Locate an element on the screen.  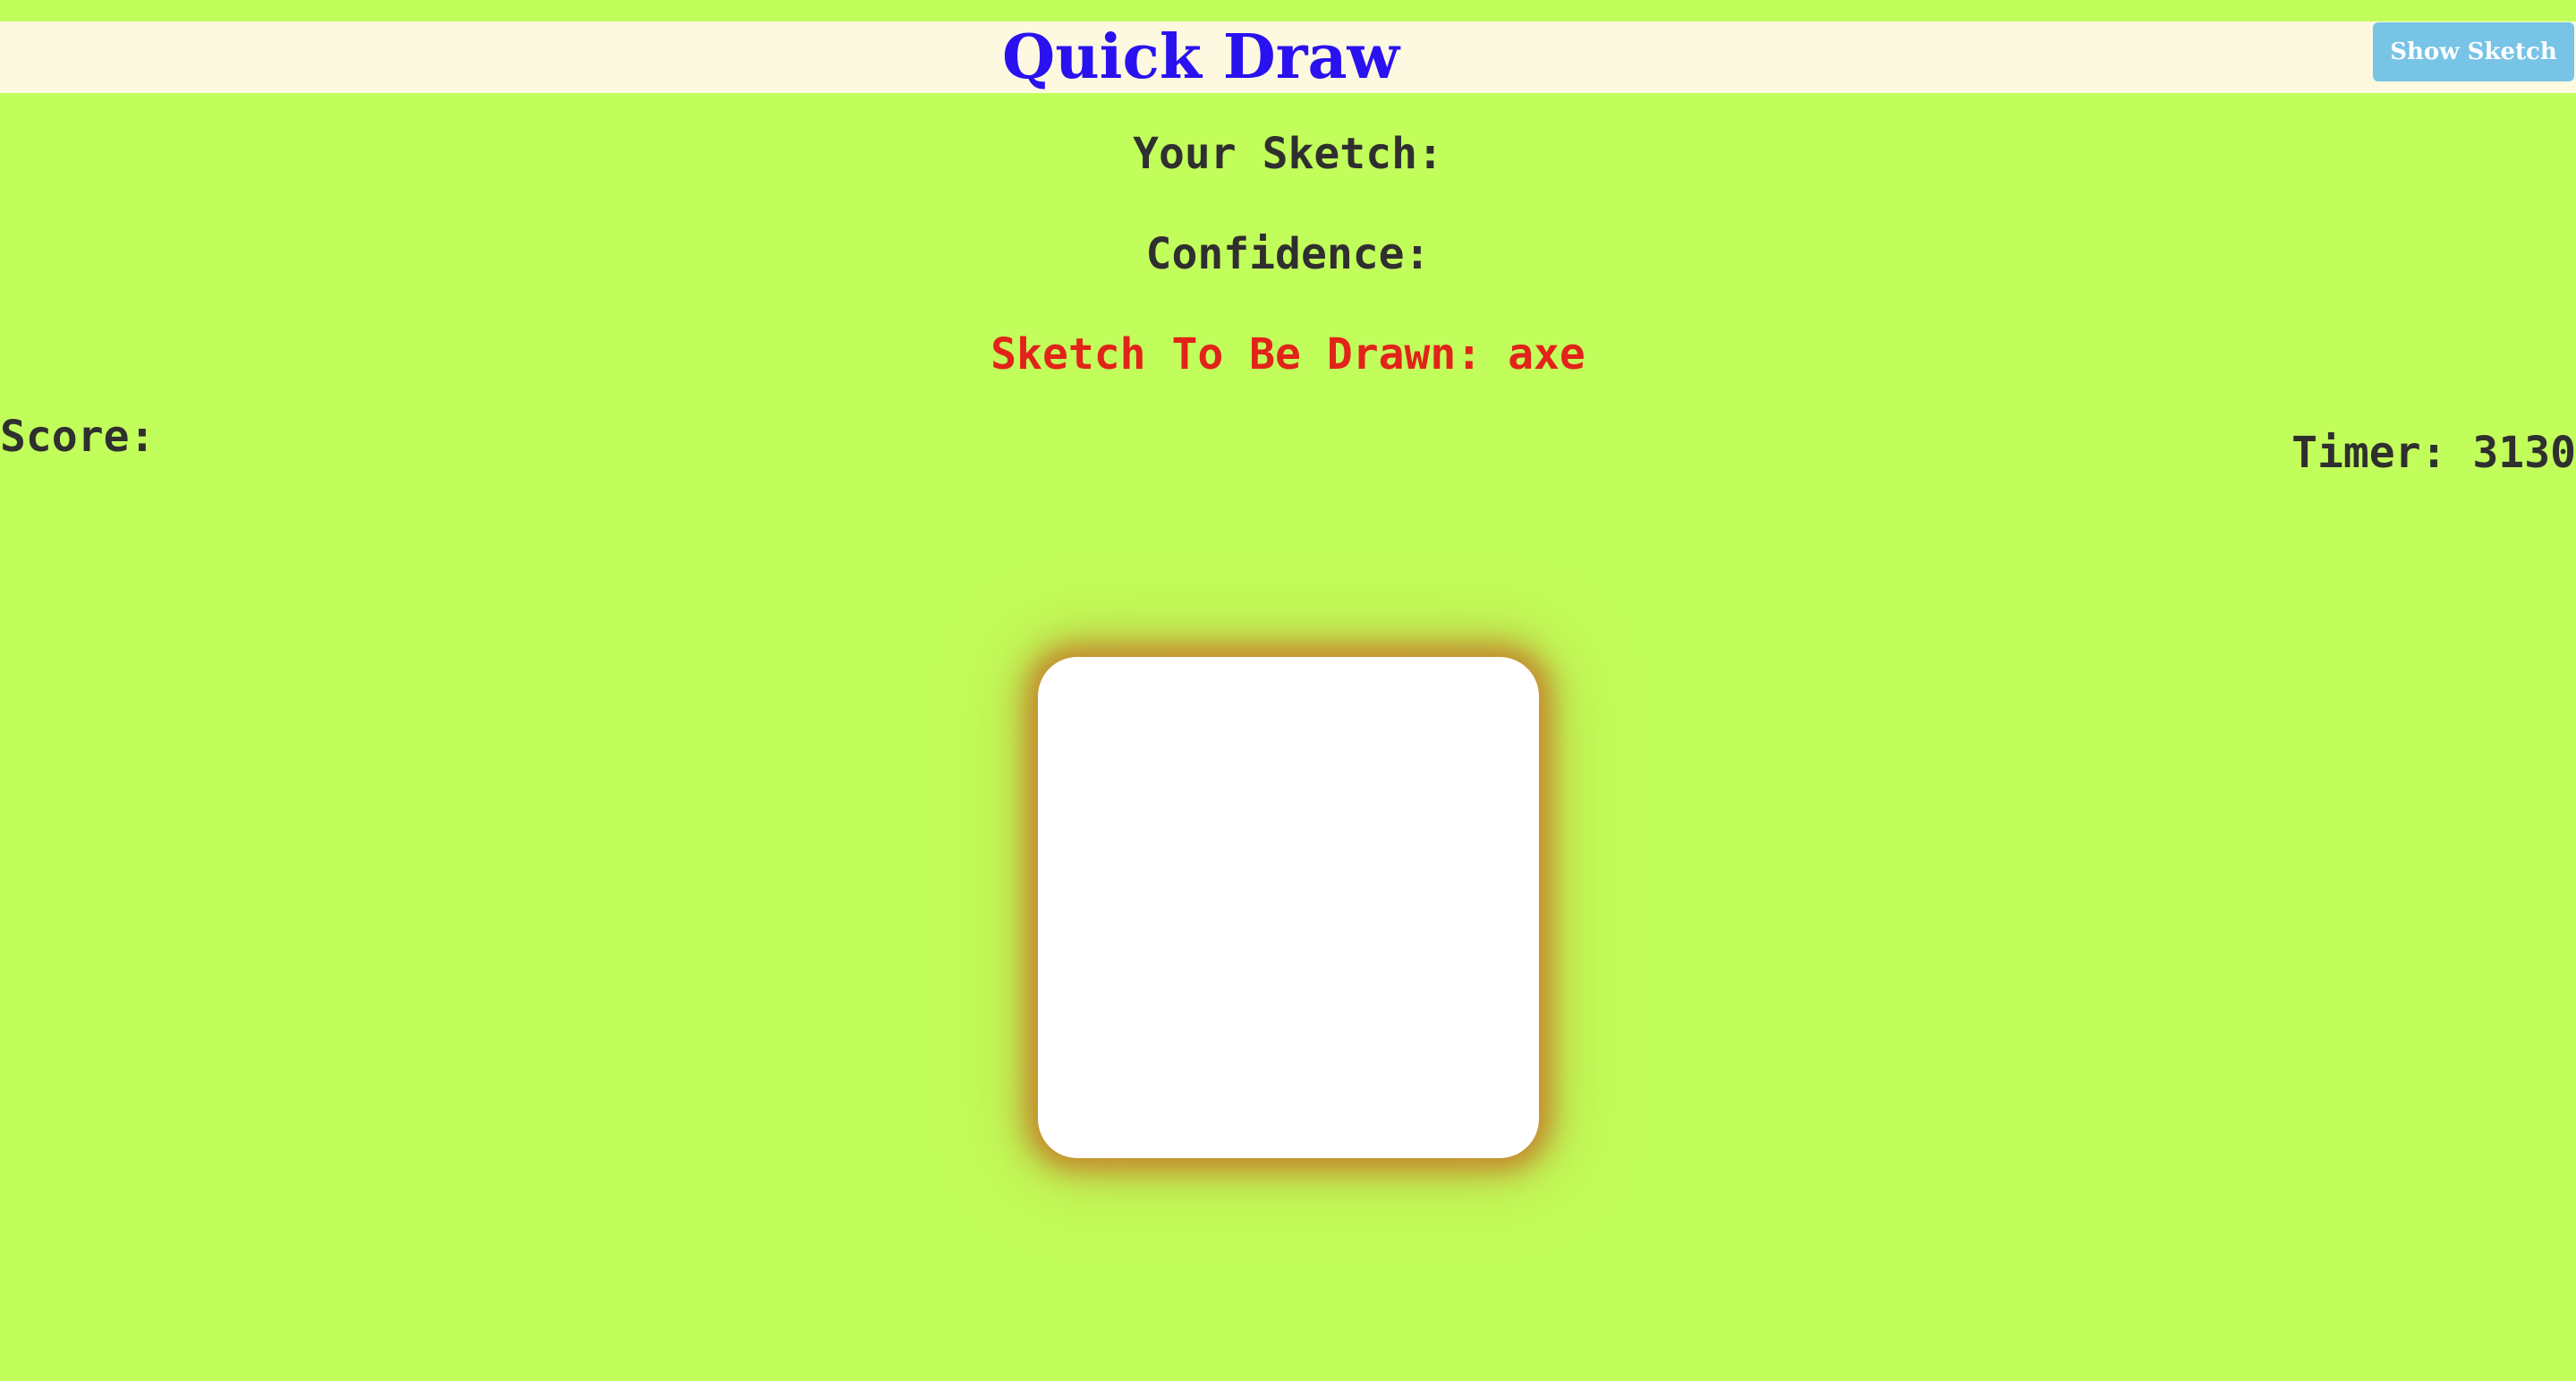
show-sketch-button: Show Sketch is located at coordinates (2473, 51).